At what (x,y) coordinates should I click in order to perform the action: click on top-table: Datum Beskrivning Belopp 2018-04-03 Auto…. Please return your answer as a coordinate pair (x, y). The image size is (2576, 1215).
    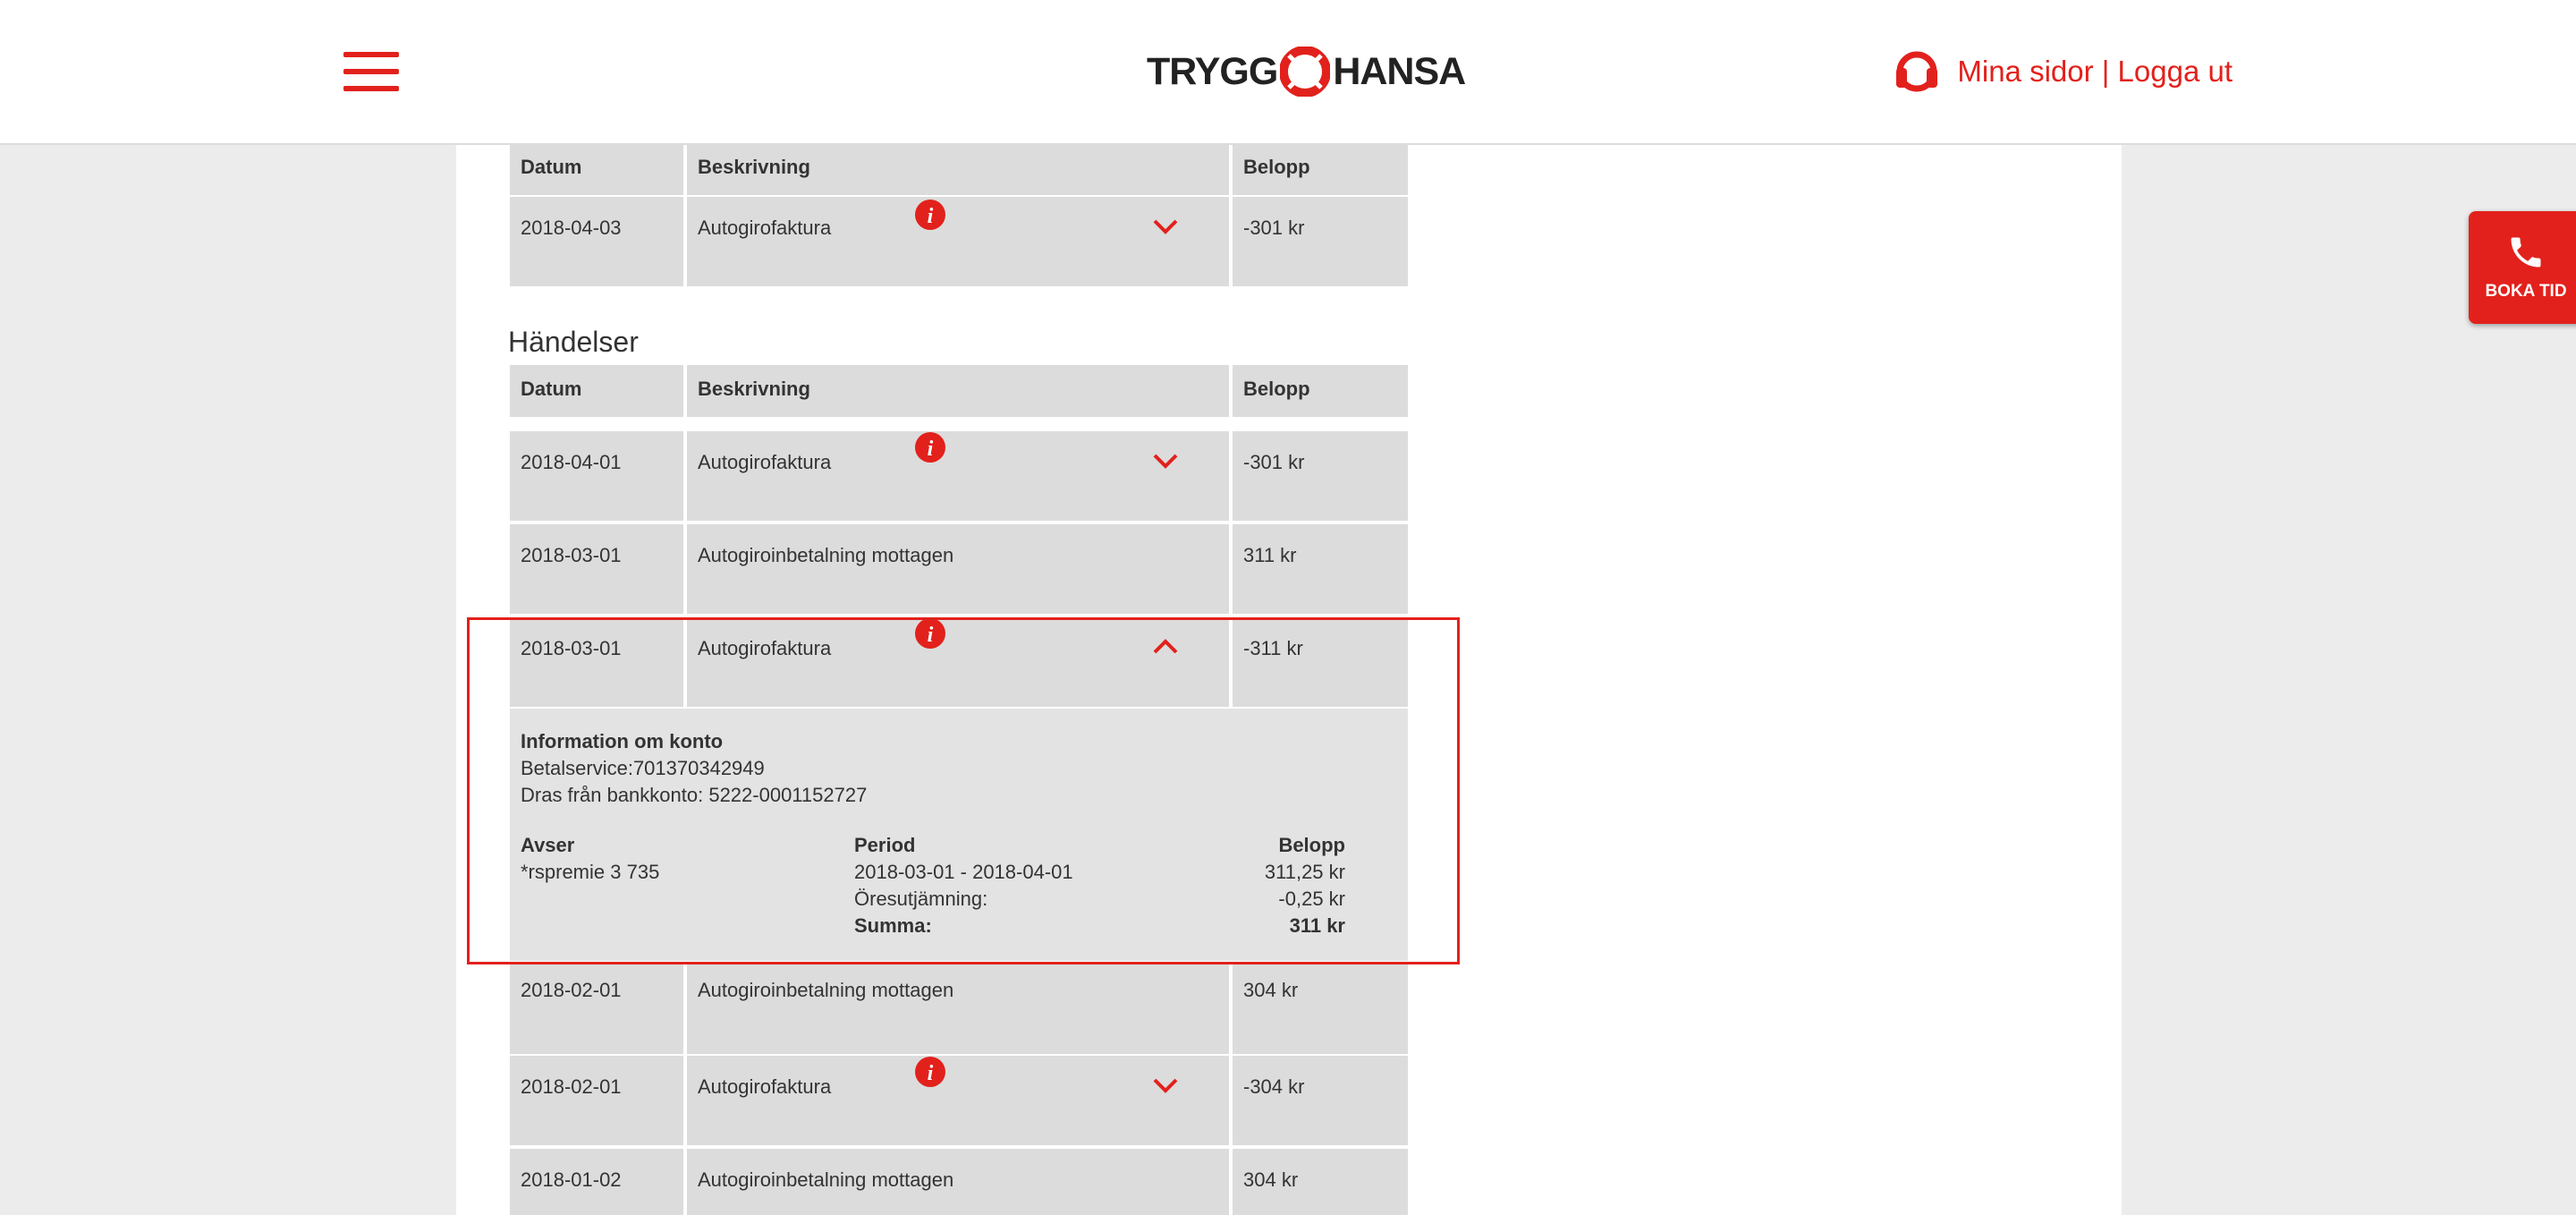
    Looking at the image, I should click on (959, 217).